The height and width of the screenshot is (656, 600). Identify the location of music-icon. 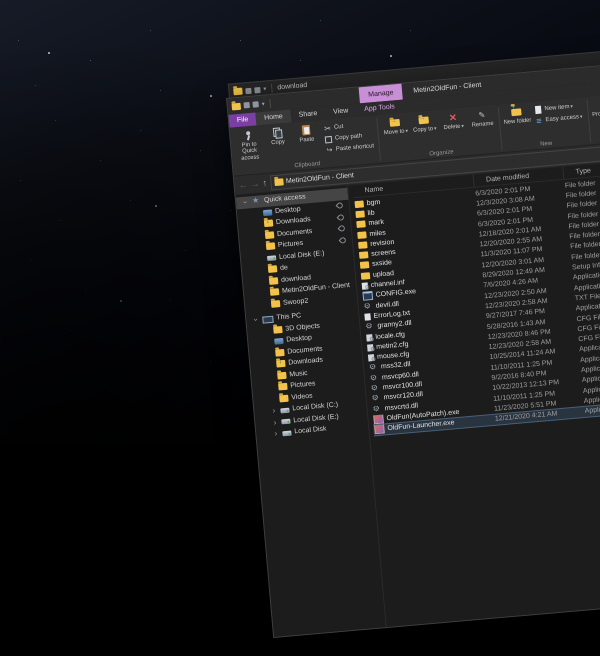
(282, 375).